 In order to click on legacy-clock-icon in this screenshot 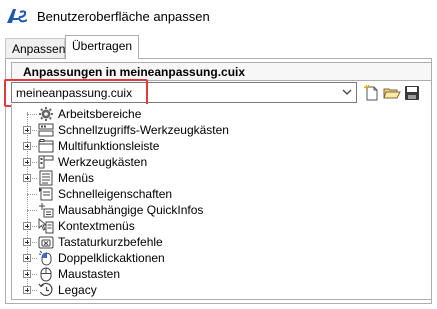, I will do `click(45, 289)`.